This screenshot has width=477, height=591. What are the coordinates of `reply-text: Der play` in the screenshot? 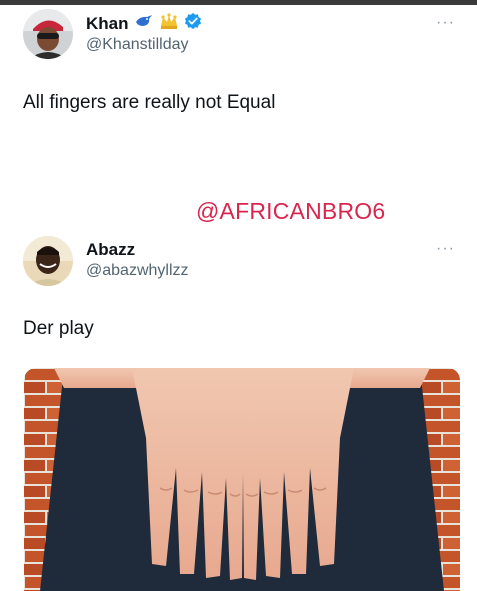 It's located at (58, 328).